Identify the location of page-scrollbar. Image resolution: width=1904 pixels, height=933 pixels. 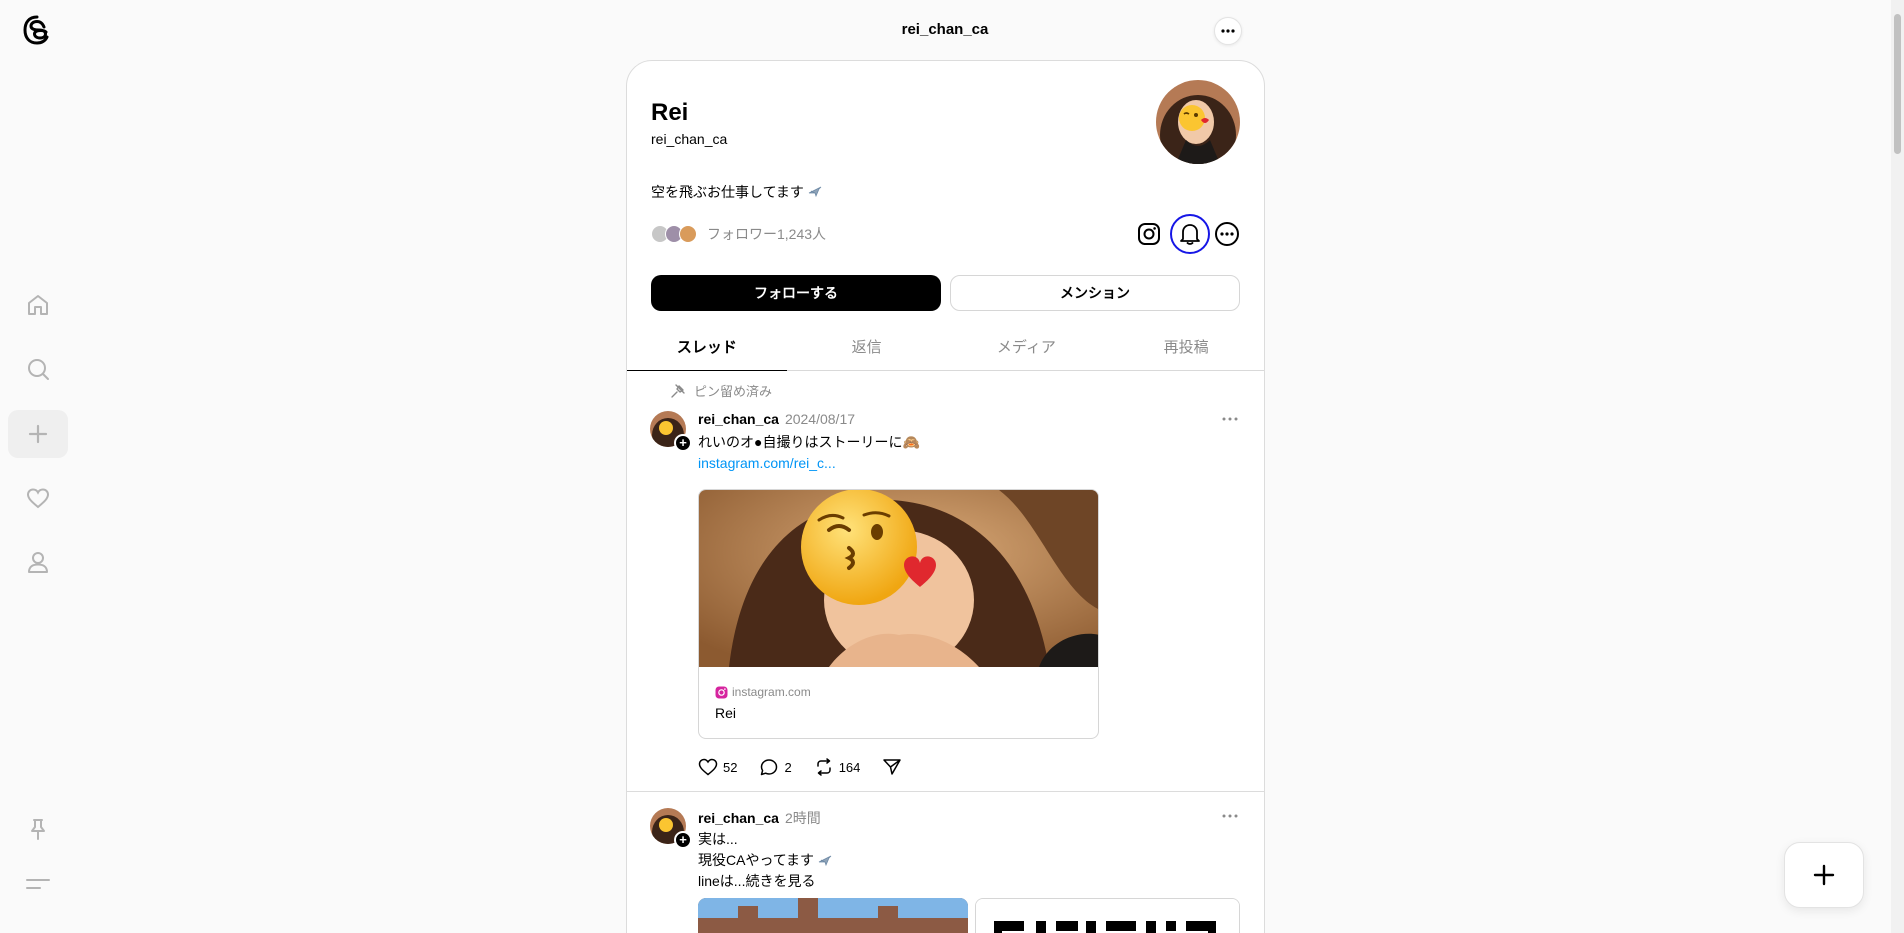
(1897, 466).